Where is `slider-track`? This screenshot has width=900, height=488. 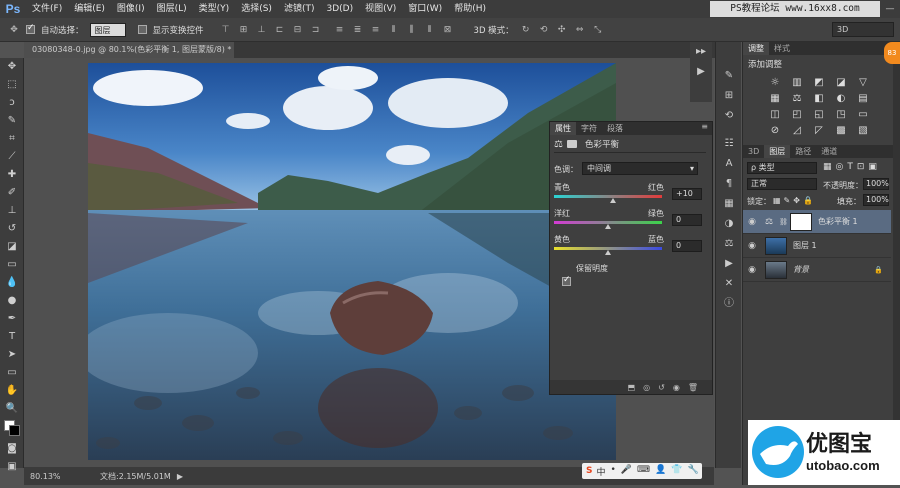
slider-track is located at coordinates (608, 196).